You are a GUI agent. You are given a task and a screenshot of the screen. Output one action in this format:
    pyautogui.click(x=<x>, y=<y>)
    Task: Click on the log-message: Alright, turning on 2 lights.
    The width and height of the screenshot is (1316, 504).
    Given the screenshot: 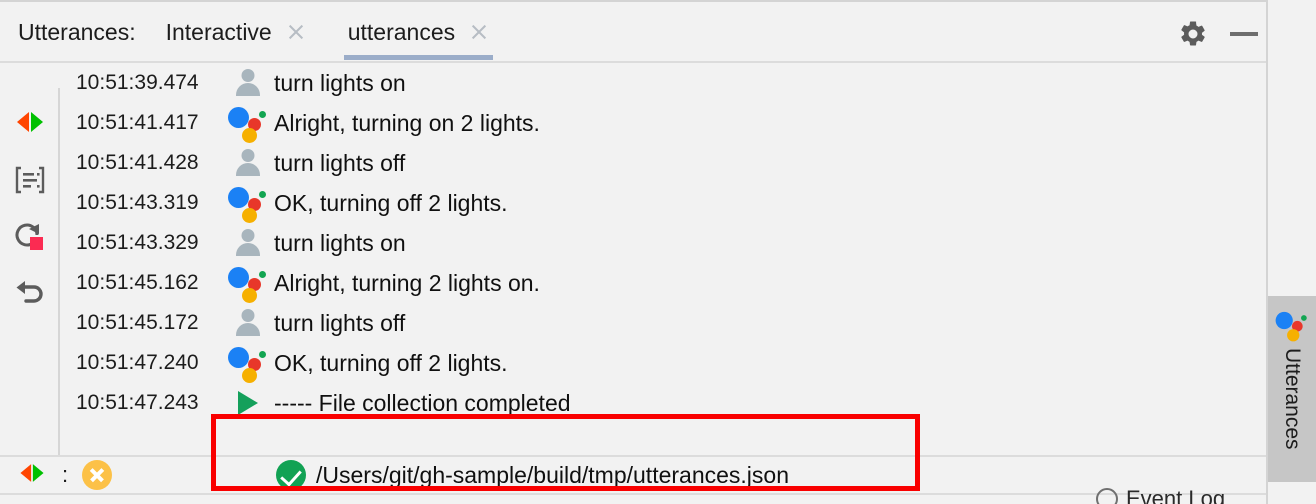 What is the action you would take?
    pyautogui.click(x=407, y=122)
    